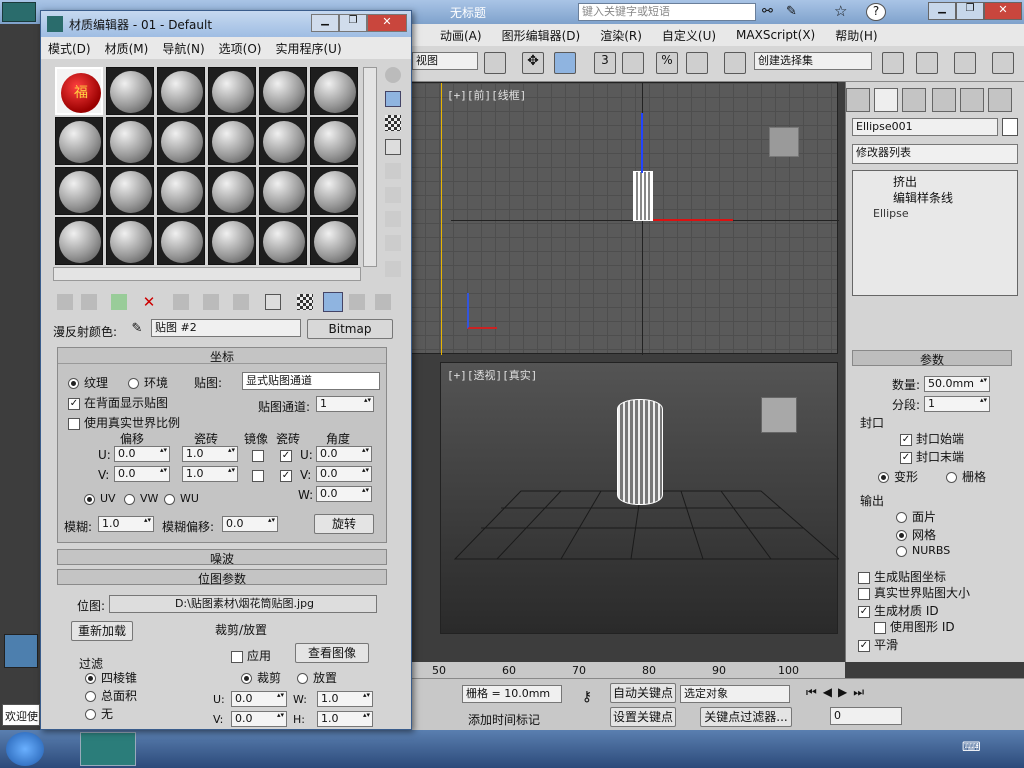 Image resolution: width=1024 pixels, height=768 pixels. I want to click on cylinder-perspective, so click(640, 452).